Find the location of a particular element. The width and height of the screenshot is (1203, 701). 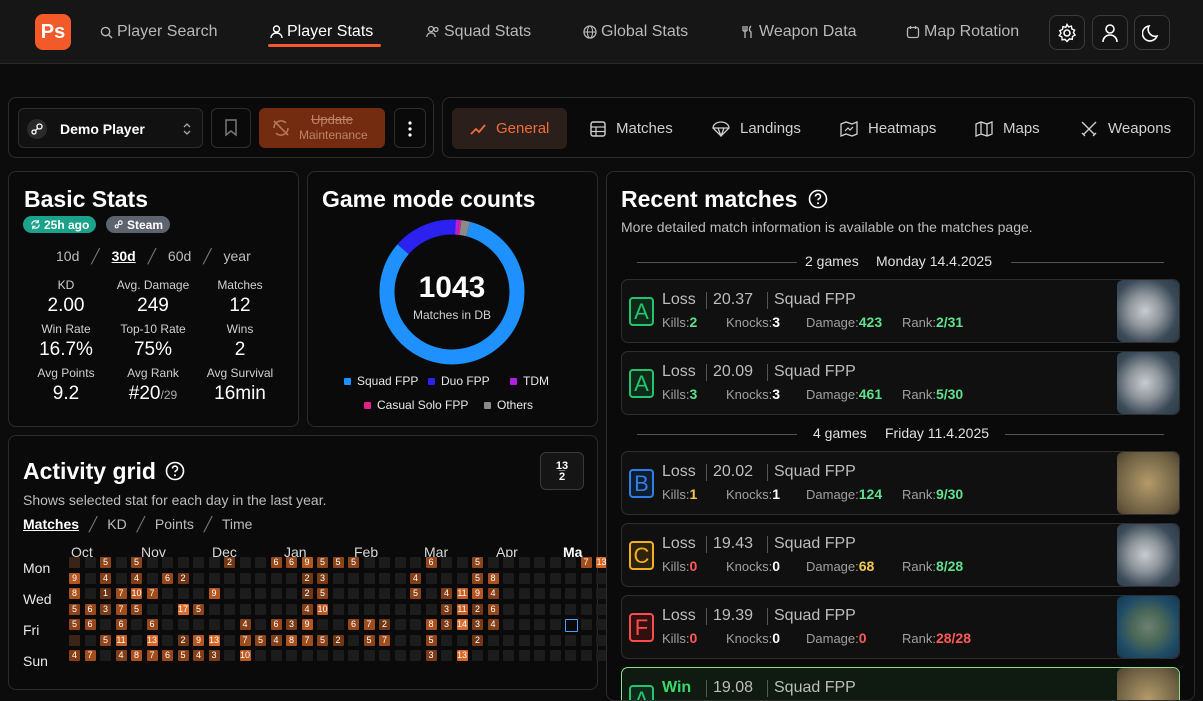

tab-weapons: Weapons is located at coordinates (1125, 128).